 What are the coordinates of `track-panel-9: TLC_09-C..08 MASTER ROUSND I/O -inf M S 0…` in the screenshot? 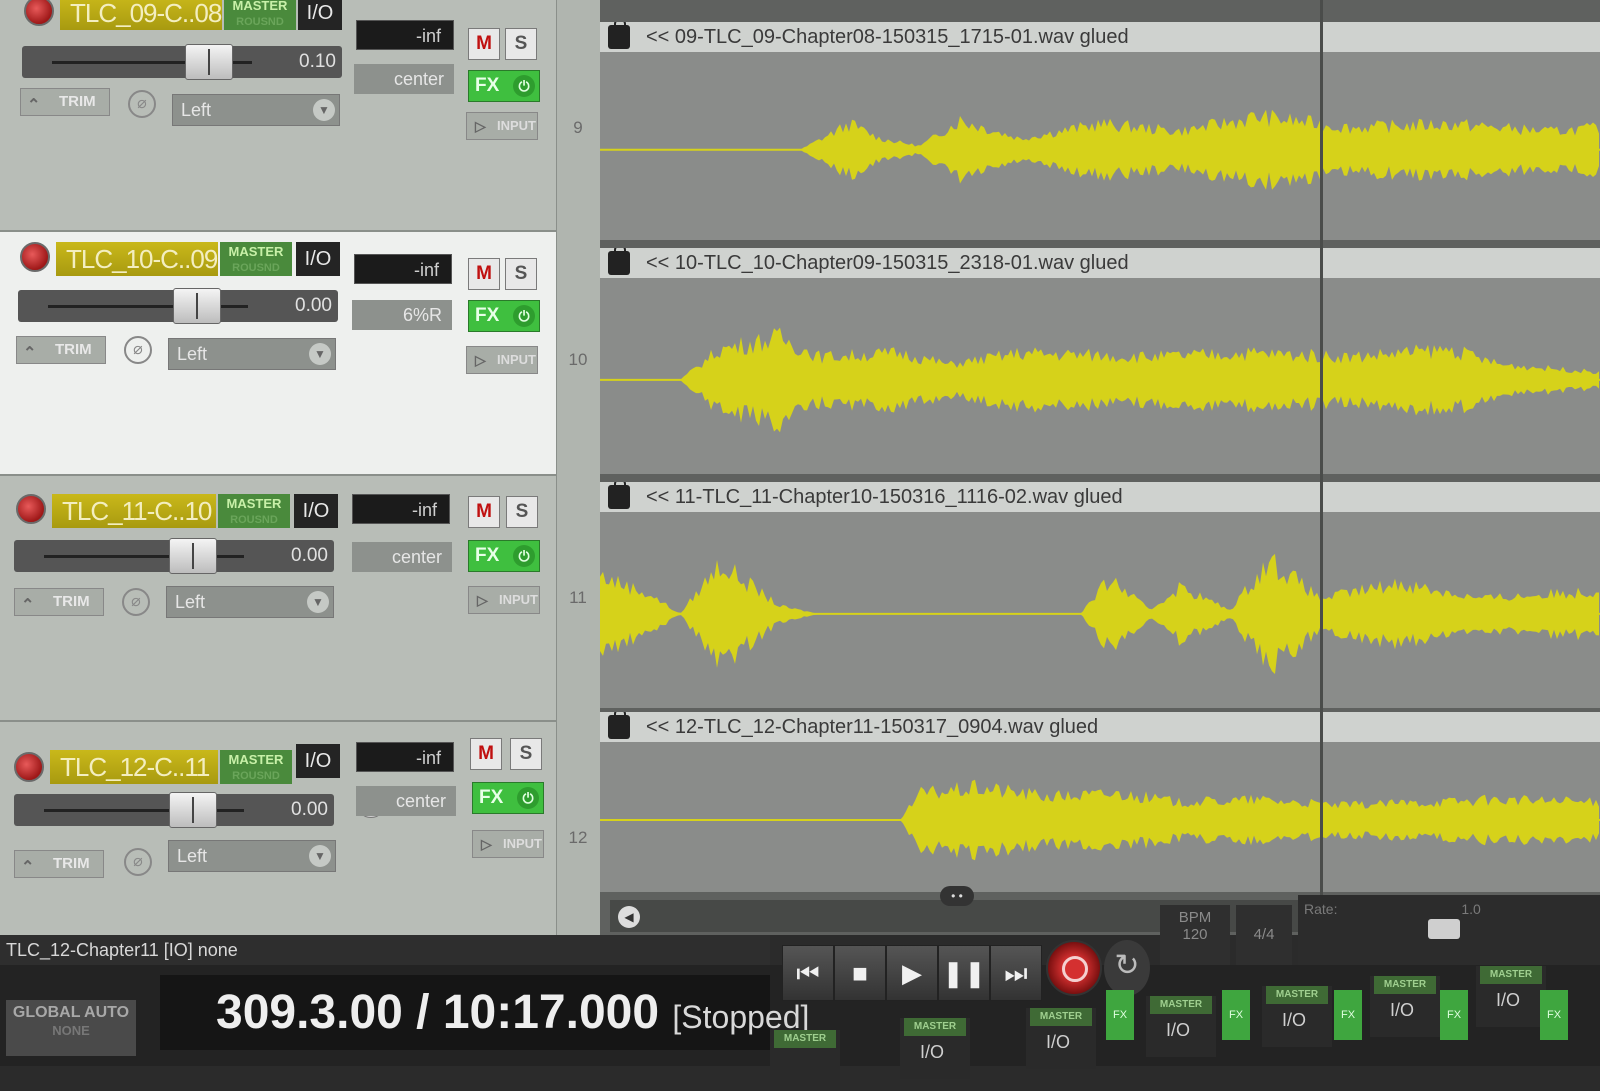 It's located at (280, 116).